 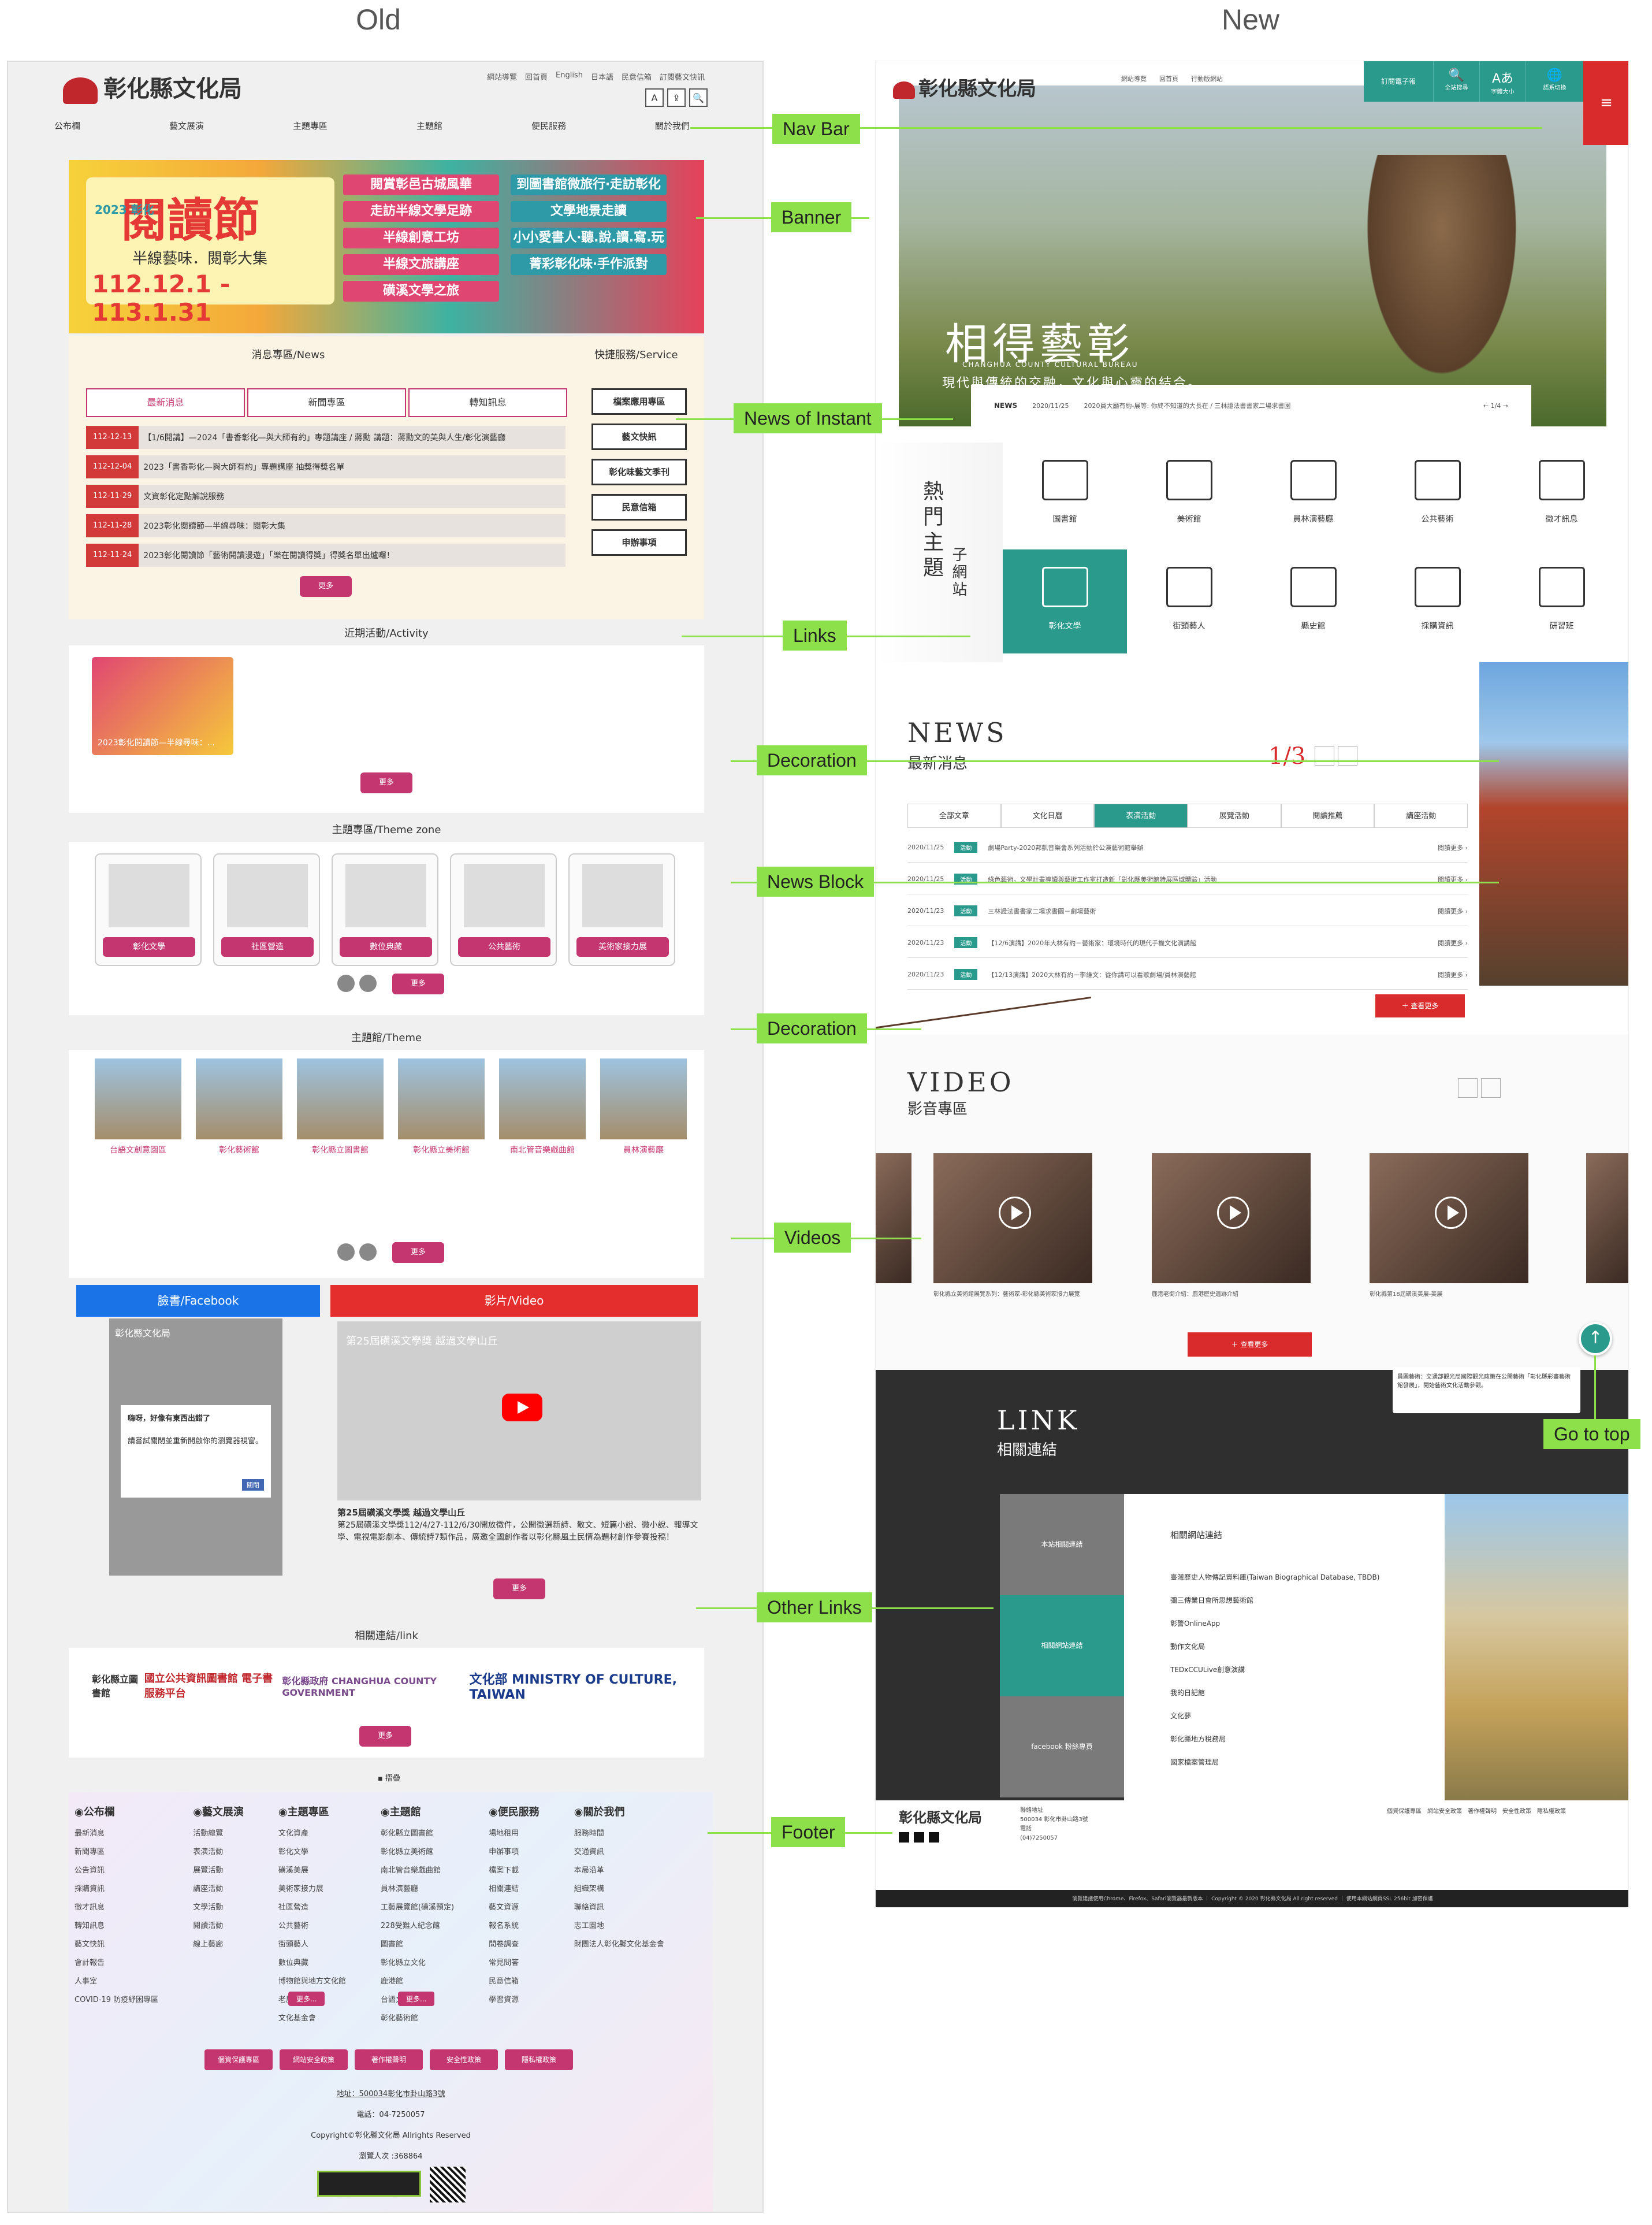 What do you see at coordinates (1438, 601) in the screenshot?
I see `hot-link-procurement: 採購資訊` at bounding box center [1438, 601].